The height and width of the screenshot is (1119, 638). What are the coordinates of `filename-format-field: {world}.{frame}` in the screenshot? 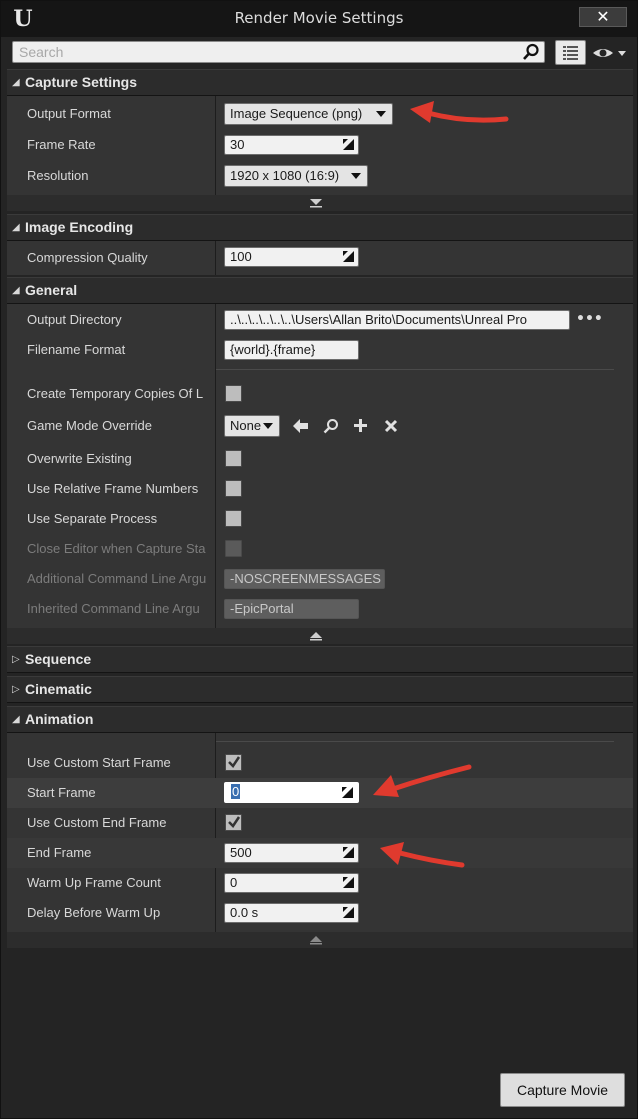 It's located at (291, 350).